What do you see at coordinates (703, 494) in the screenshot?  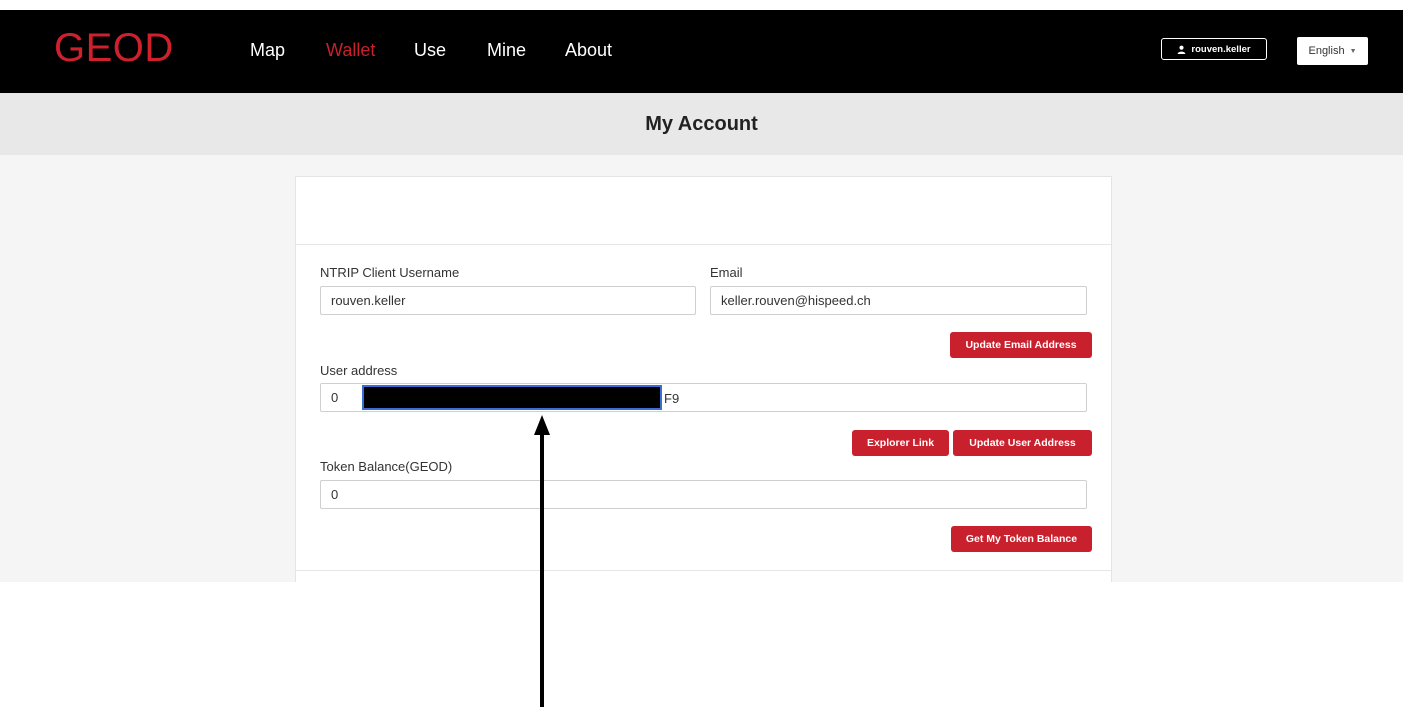 I see `token-balance-field: 0` at bounding box center [703, 494].